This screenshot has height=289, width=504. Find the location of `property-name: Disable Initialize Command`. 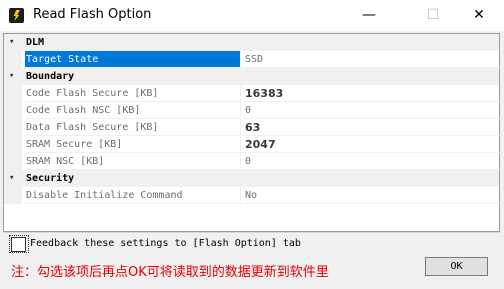

property-name: Disable Initialize Command is located at coordinates (133, 195).